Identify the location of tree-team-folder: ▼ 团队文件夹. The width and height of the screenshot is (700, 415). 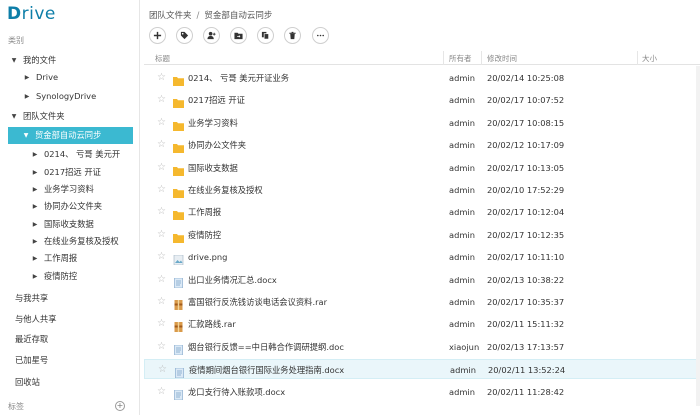
(69, 116).